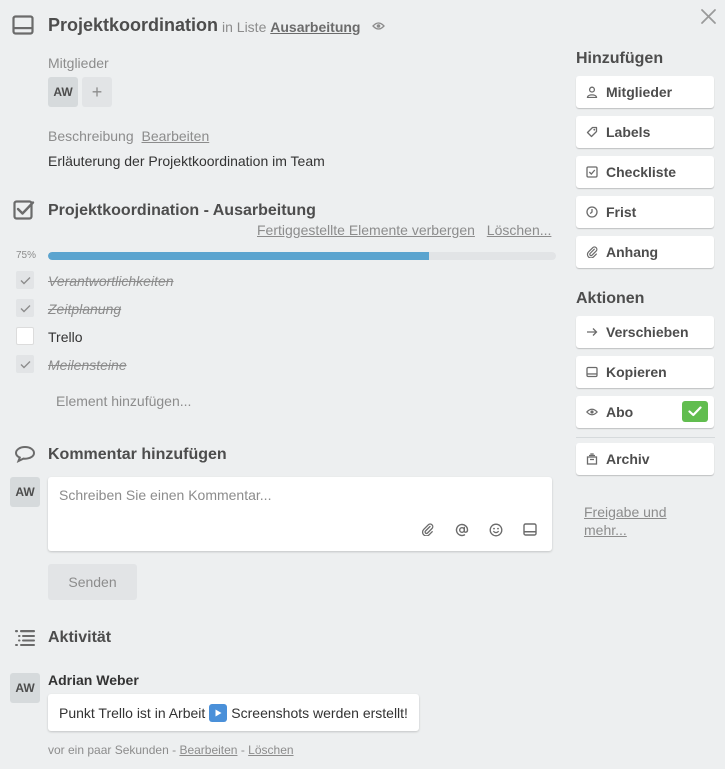 The height and width of the screenshot is (769, 725). I want to click on hide-completed-link: Fertiggestellte Elemente verbergen, so click(366, 230).